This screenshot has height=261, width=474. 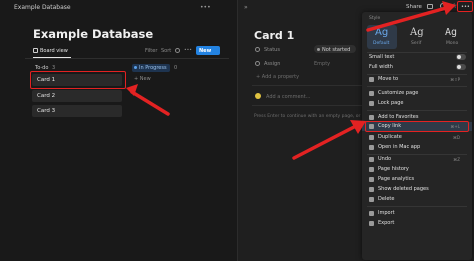 I want to click on menu-item-small-text: Small text, so click(x=417, y=57).